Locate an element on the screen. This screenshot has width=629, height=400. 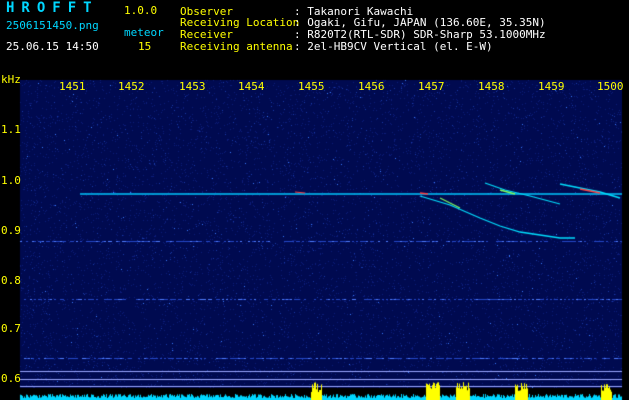
datetime-readout: 25.06.15 14:50 is located at coordinates (52, 46).